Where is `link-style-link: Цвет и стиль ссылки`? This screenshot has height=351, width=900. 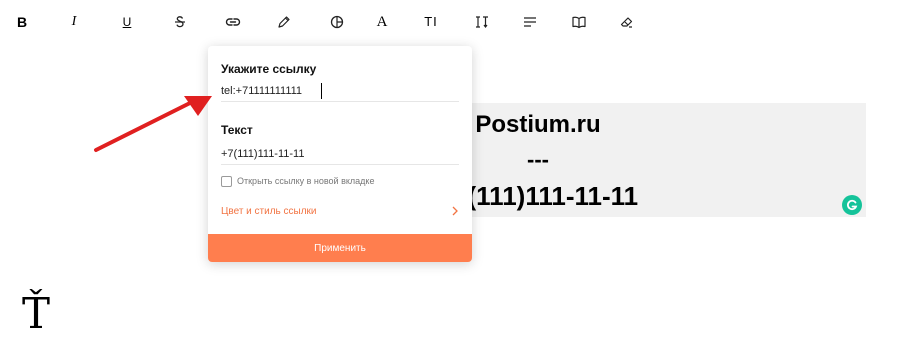 link-style-link: Цвет и стиль ссылки is located at coordinates (269, 211).